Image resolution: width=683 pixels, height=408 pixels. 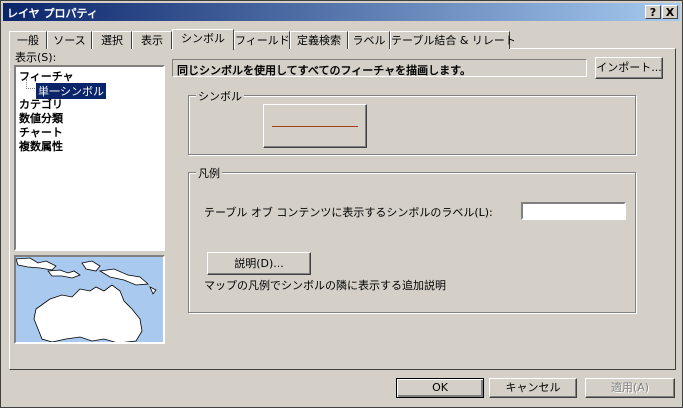 I want to click on renderer-tree: フィーチャ 単一シンボル カテゴリ 数値分類 チャート 複数属性, so click(x=89, y=158).